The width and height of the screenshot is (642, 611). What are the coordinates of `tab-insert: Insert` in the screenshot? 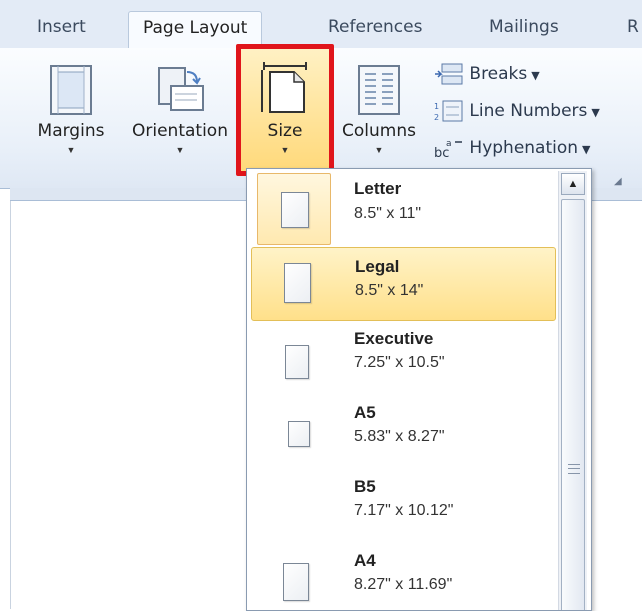 It's located at (61, 27).